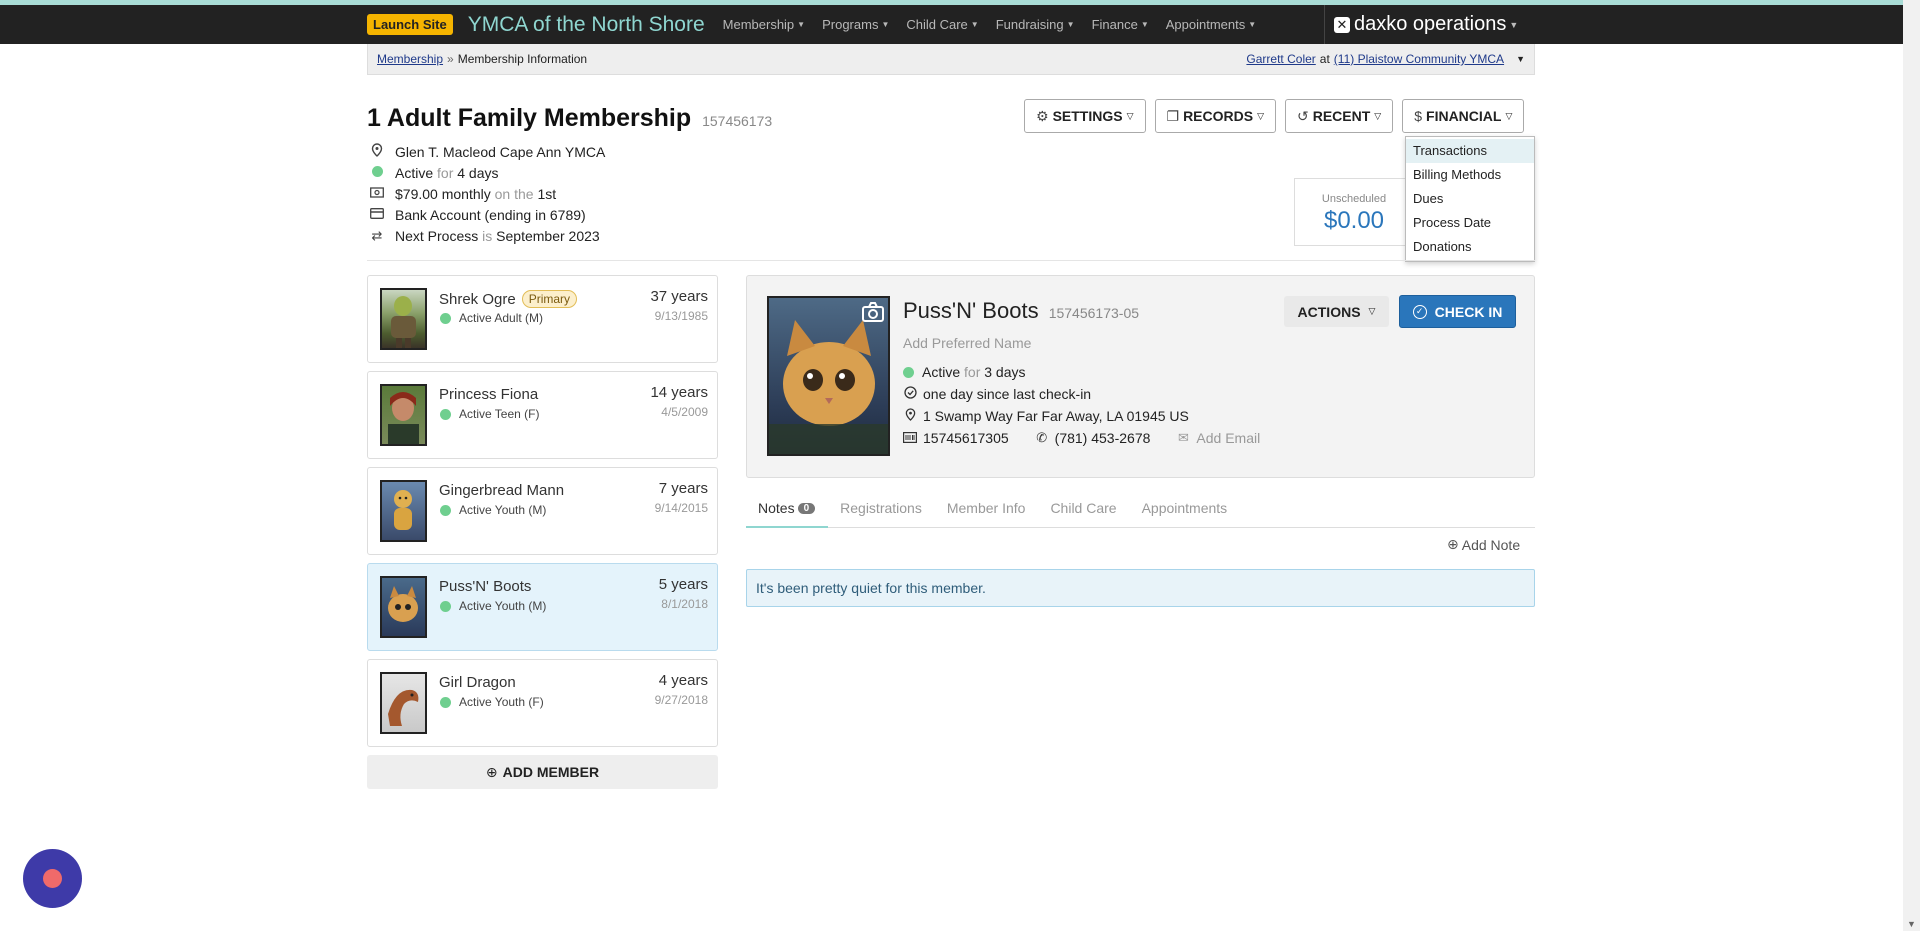 This screenshot has height=931, width=1920. What do you see at coordinates (764, 24) in the screenshot?
I see `nav-membership: Membership ▼` at bounding box center [764, 24].